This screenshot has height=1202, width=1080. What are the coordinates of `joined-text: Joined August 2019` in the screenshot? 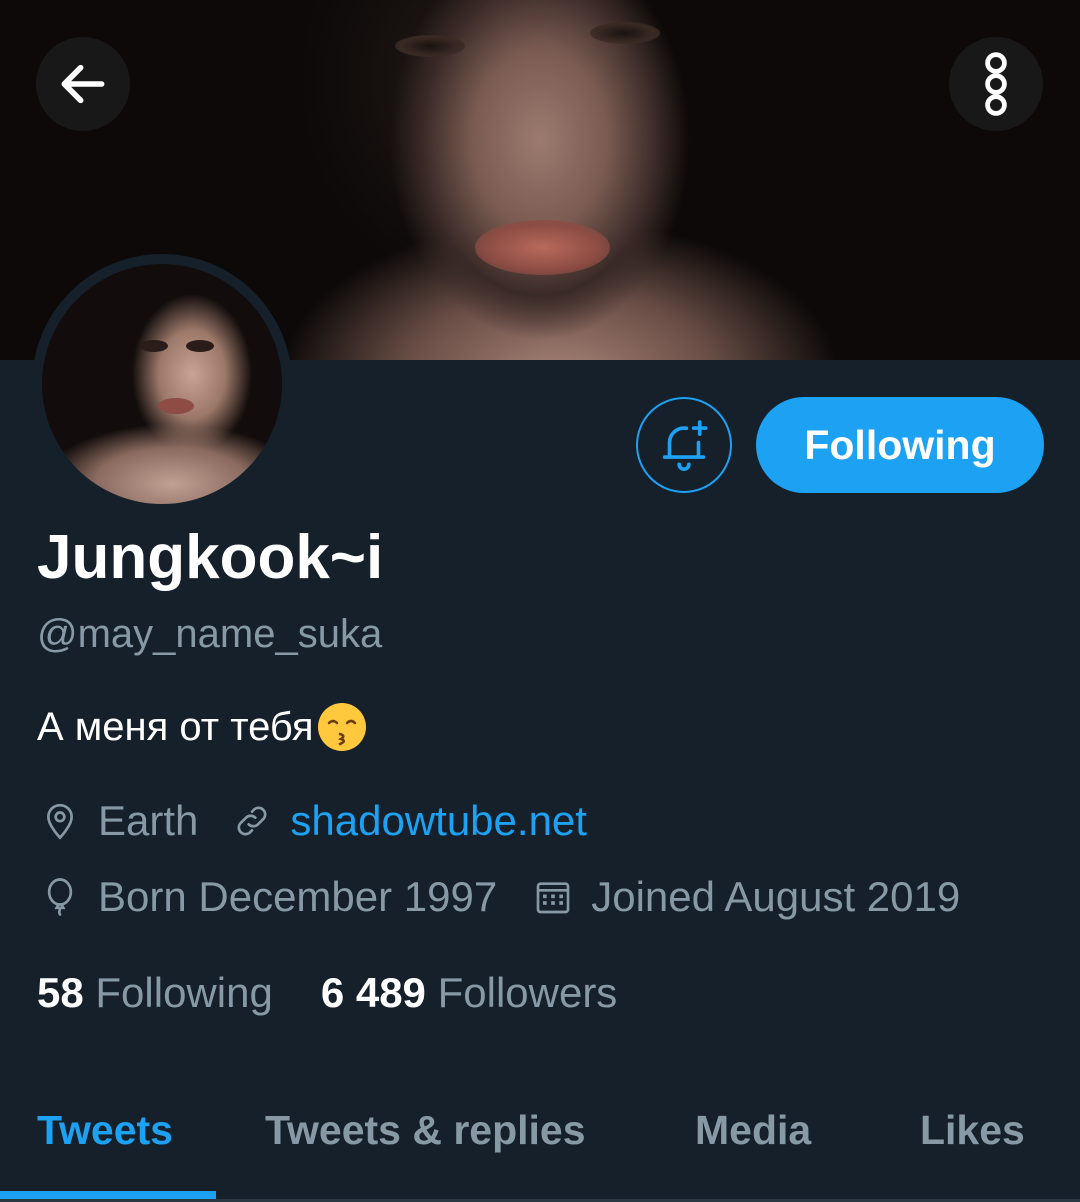 It's located at (776, 896).